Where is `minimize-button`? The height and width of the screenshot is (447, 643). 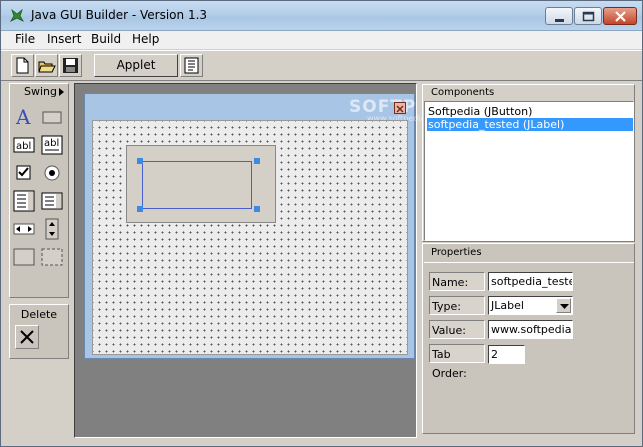 minimize-button is located at coordinates (559, 16).